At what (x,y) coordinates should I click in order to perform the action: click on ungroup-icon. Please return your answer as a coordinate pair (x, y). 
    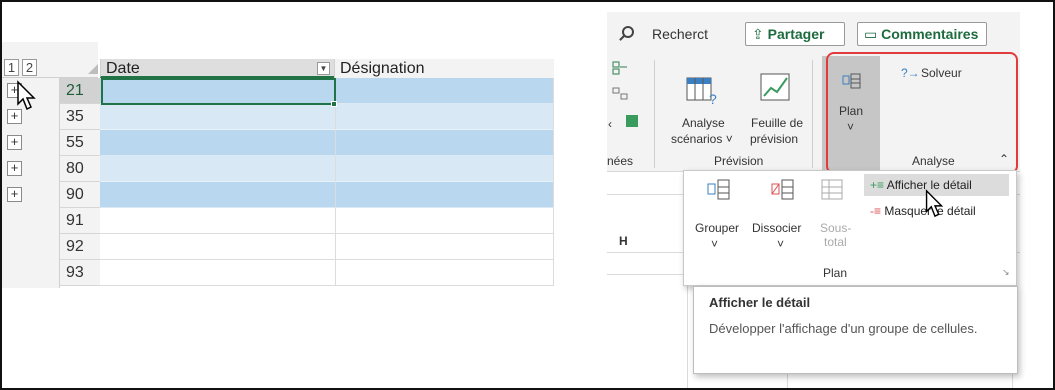
    Looking at the image, I should click on (782, 189).